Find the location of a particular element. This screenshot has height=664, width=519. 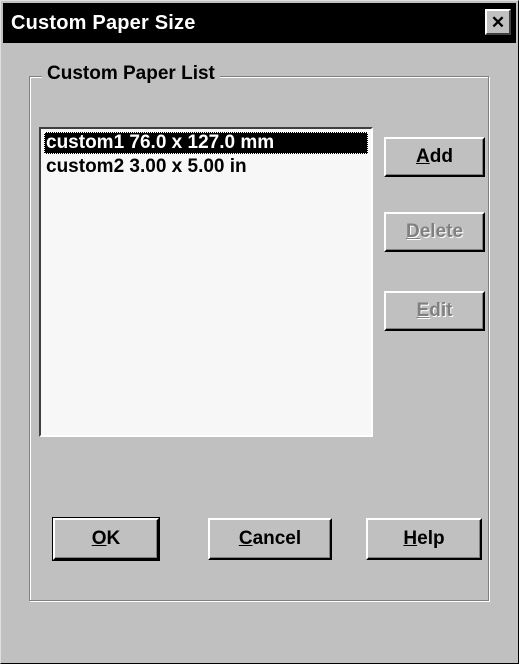

delete-button: Delete is located at coordinates (434, 232).